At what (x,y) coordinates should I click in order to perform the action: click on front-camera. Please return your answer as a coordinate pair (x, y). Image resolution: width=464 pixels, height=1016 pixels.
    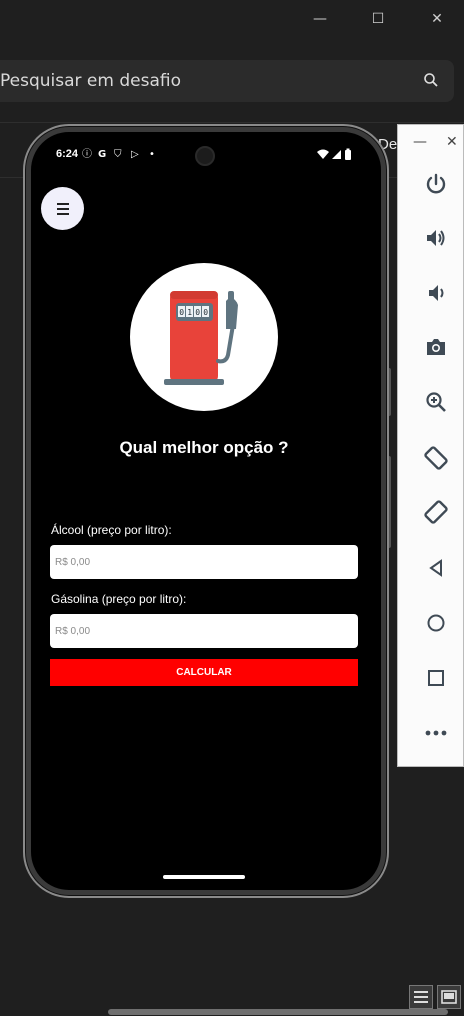
    Looking at the image, I should click on (205, 156).